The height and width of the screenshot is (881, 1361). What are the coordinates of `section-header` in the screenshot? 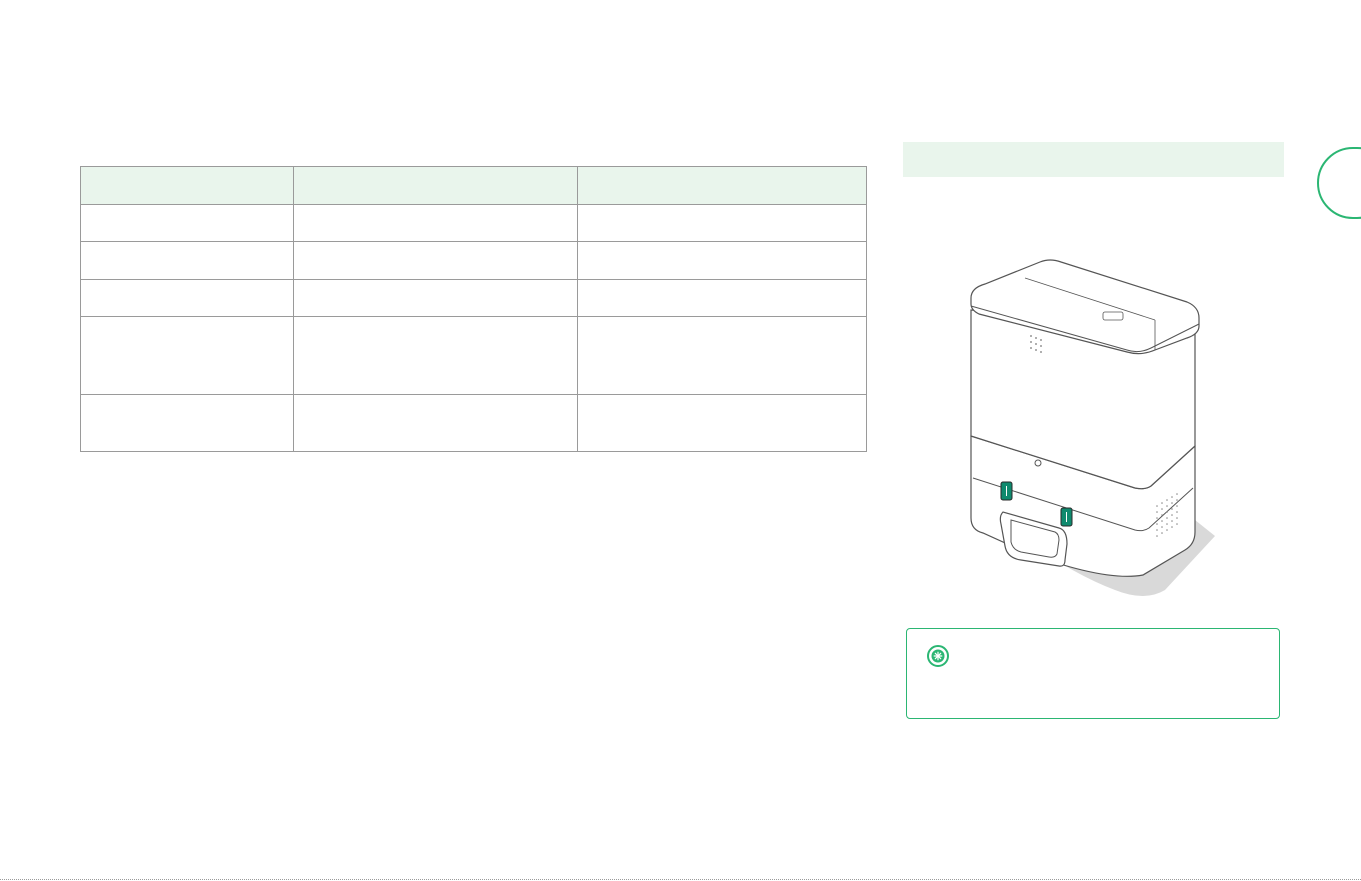 It's located at (1093, 159).